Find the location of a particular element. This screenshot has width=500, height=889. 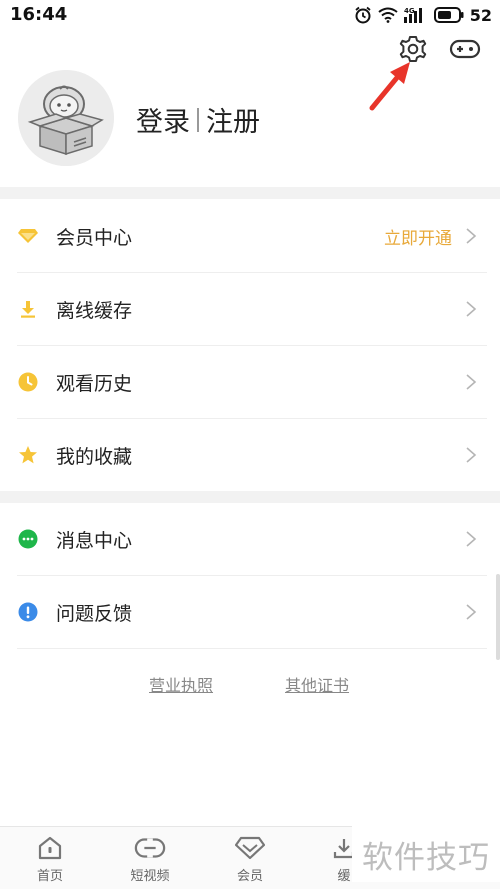

nav-item-home: 首页 is located at coordinates (50, 861).